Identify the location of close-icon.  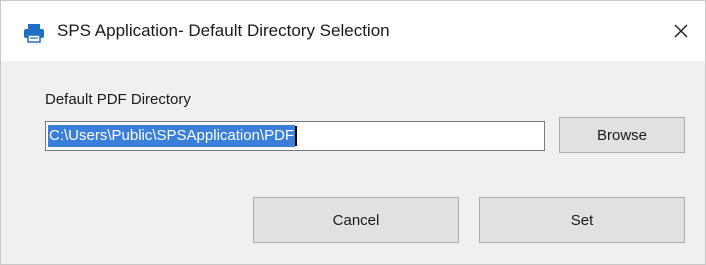
(681, 31).